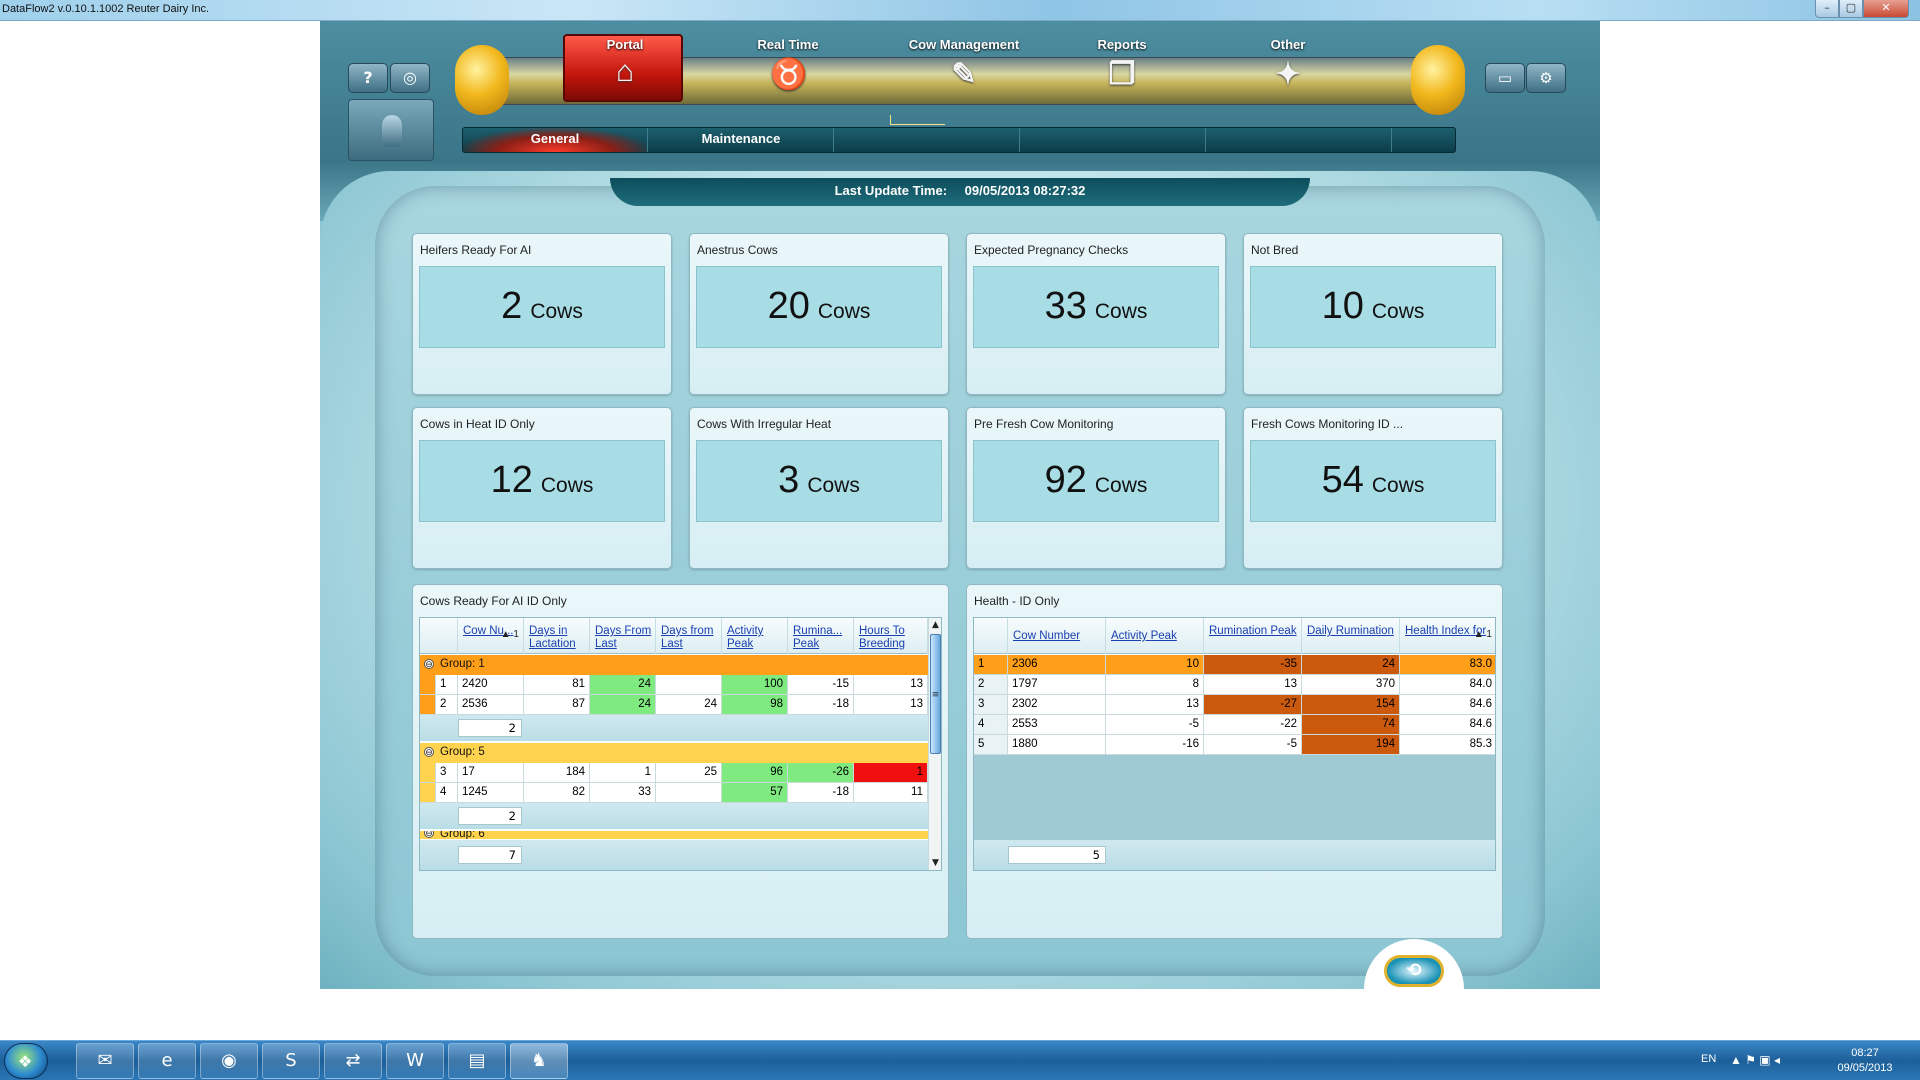 The width and height of the screenshot is (1920, 1080). Describe the element at coordinates (741, 140) in the screenshot. I see `subtab-maintenance: Maintenance` at that location.